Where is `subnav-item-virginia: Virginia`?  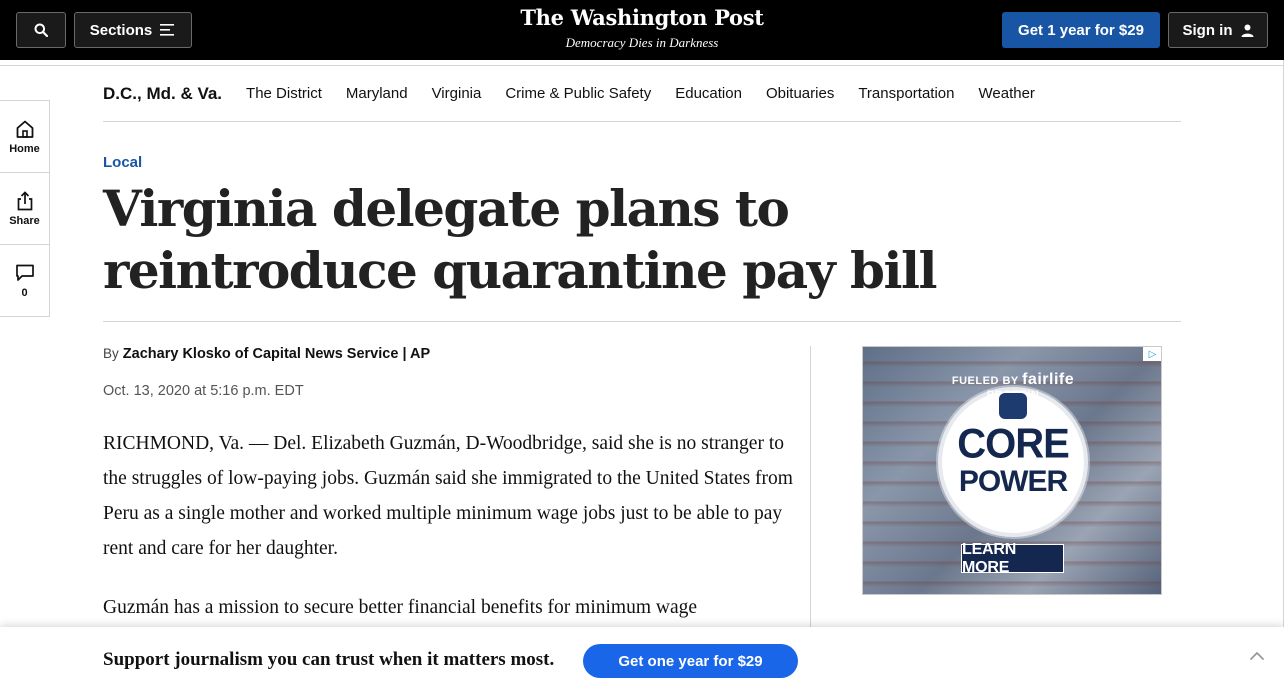
subnav-item-virginia: Virginia is located at coordinates (457, 94).